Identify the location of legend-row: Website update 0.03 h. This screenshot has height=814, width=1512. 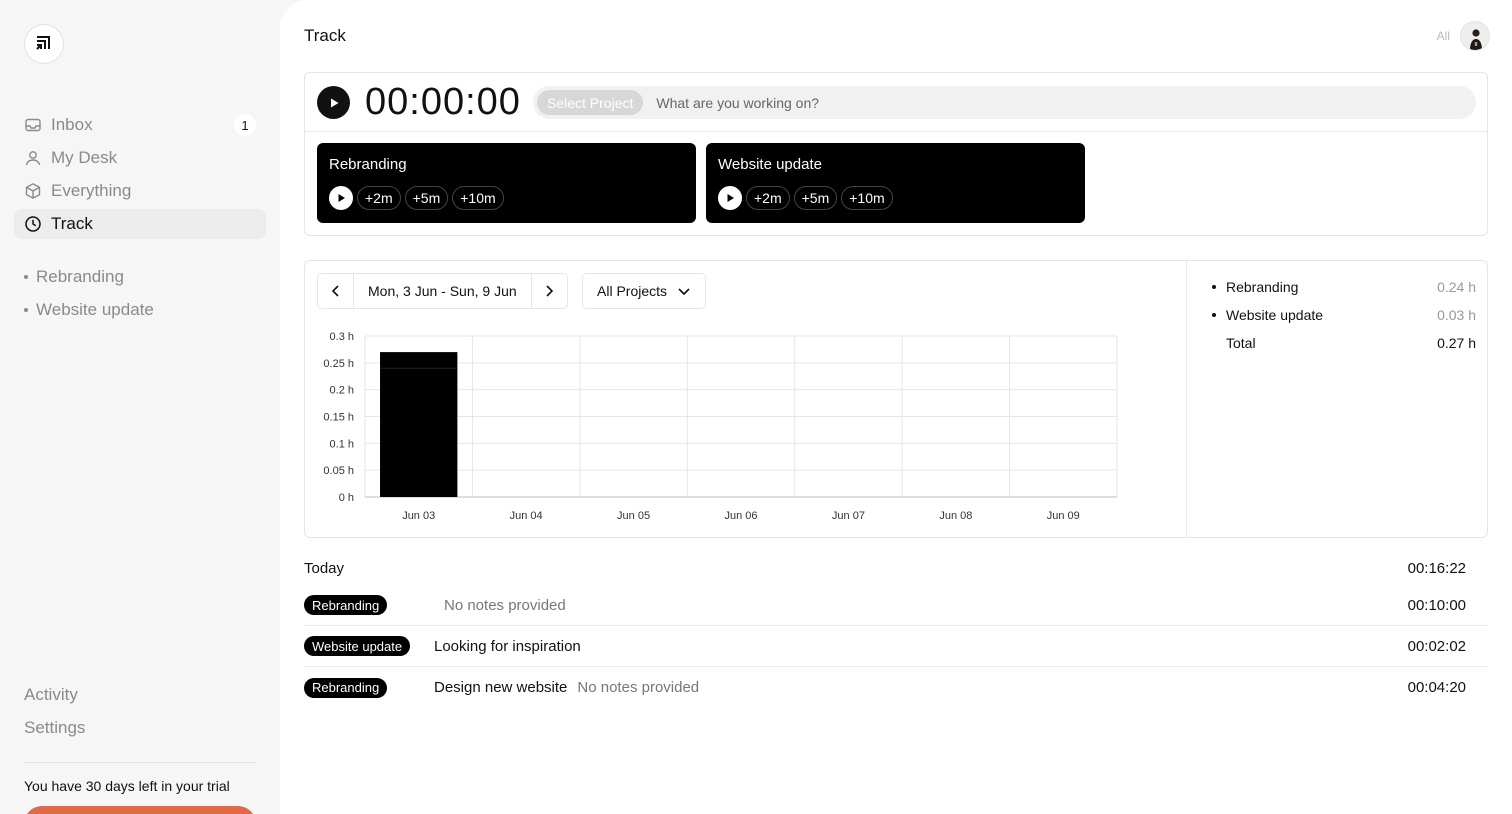
(1338, 315).